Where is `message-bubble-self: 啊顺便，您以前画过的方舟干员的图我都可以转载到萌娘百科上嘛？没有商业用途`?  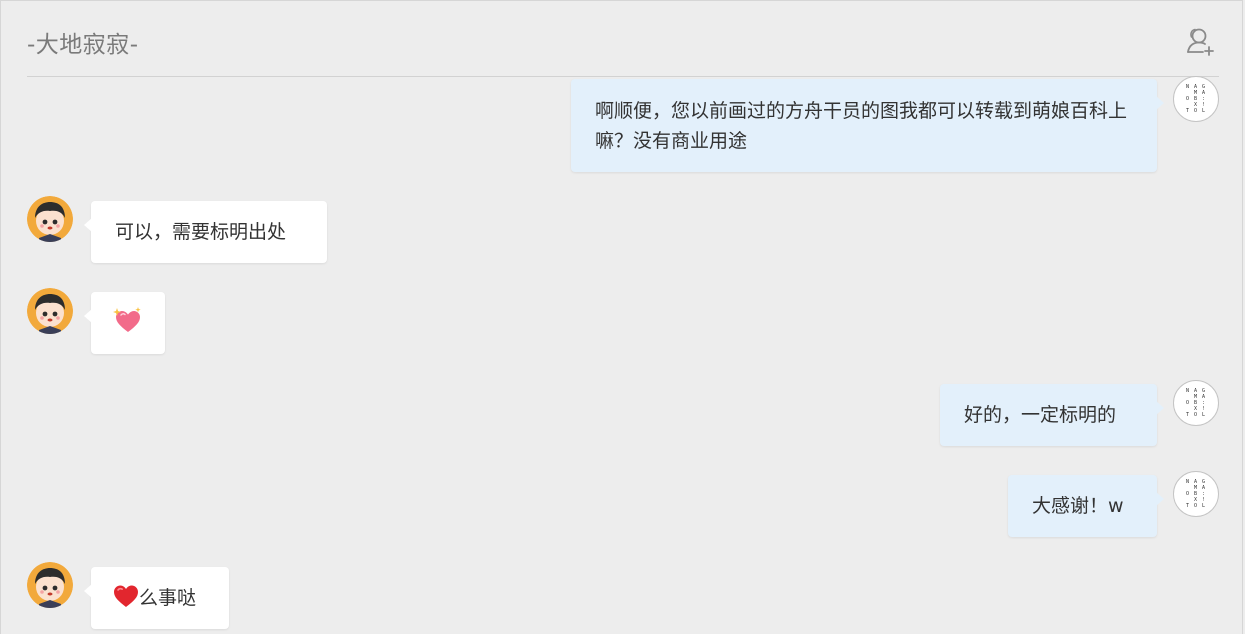
message-bubble-self: 啊顺便，您以前画过的方舟干员的图我都可以转载到萌娘百科上嘛？没有商业用途 is located at coordinates (867, 125).